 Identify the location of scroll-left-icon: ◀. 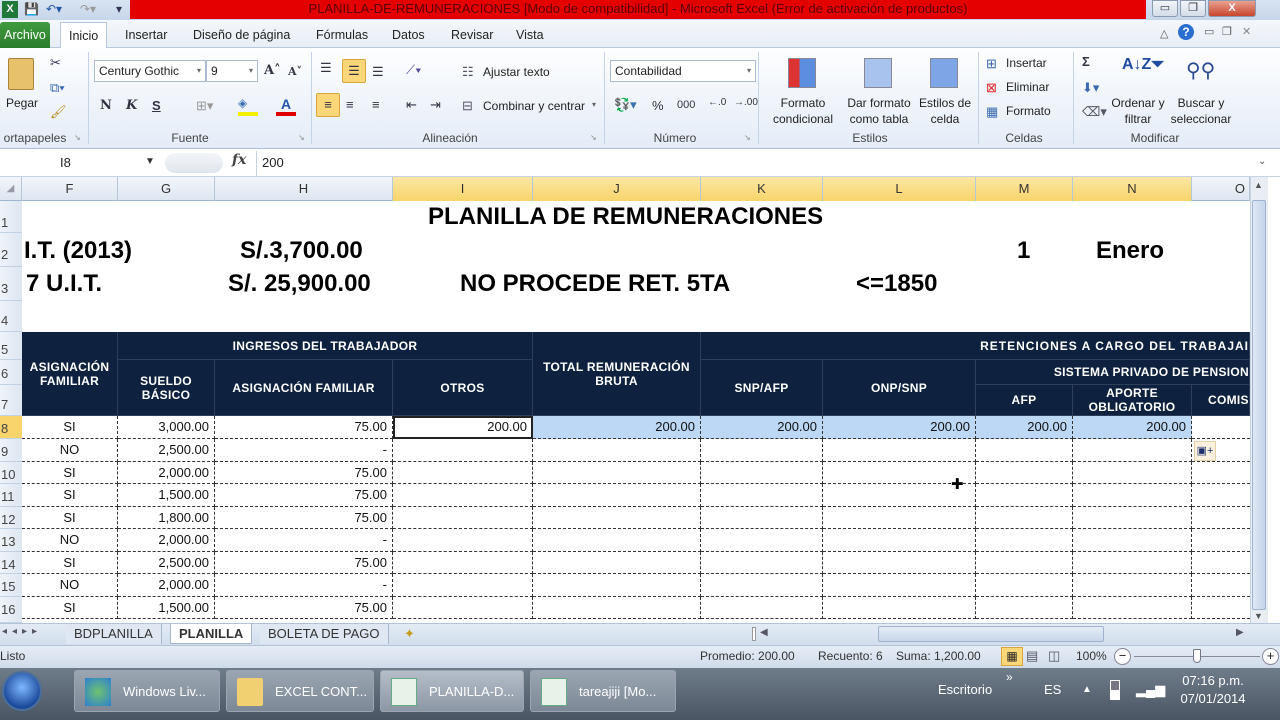
(764, 632).